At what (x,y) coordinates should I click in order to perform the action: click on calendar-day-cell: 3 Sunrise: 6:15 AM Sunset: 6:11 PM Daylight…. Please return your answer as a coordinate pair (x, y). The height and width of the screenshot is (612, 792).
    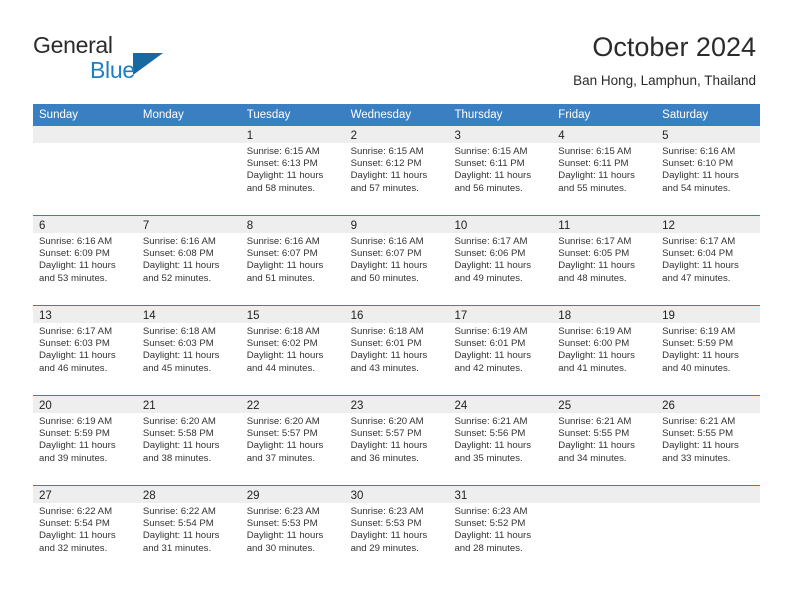
    Looking at the image, I should click on (500, 170).